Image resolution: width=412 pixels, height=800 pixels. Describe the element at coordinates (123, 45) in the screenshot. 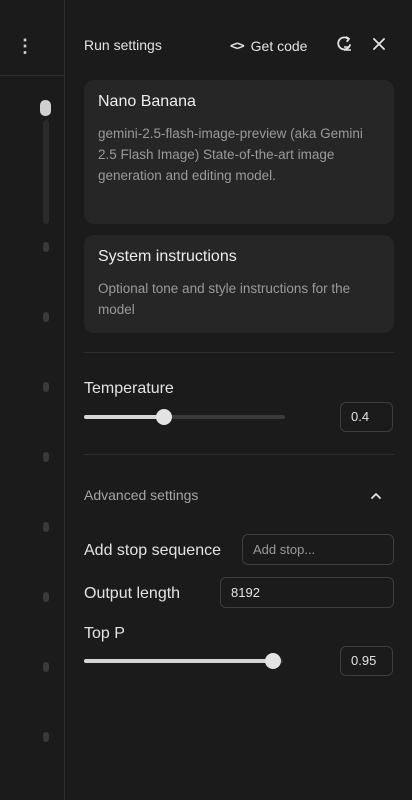

I see `panel-title: Run settings` at that location.